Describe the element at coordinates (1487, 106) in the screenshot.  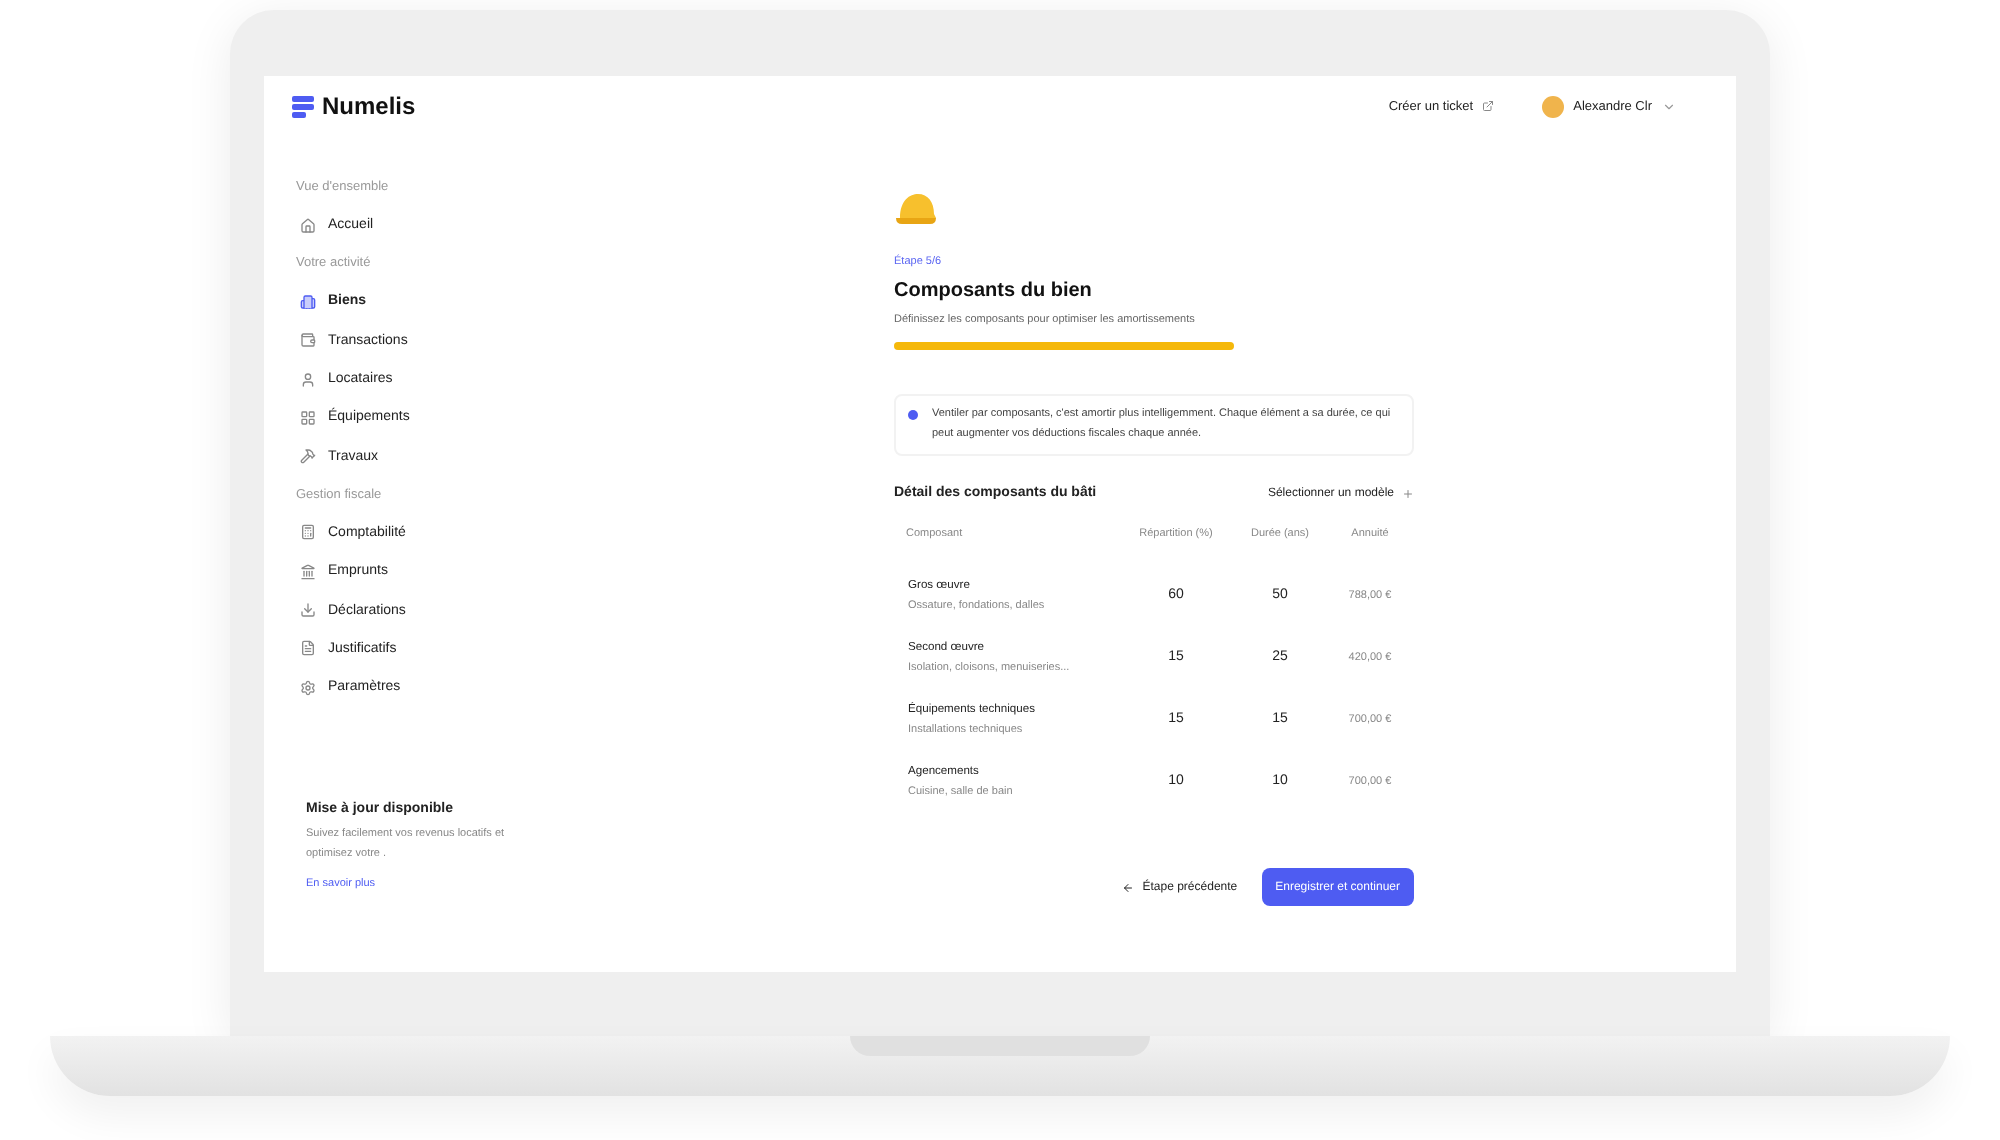
I see `external-link-icon` at that location.